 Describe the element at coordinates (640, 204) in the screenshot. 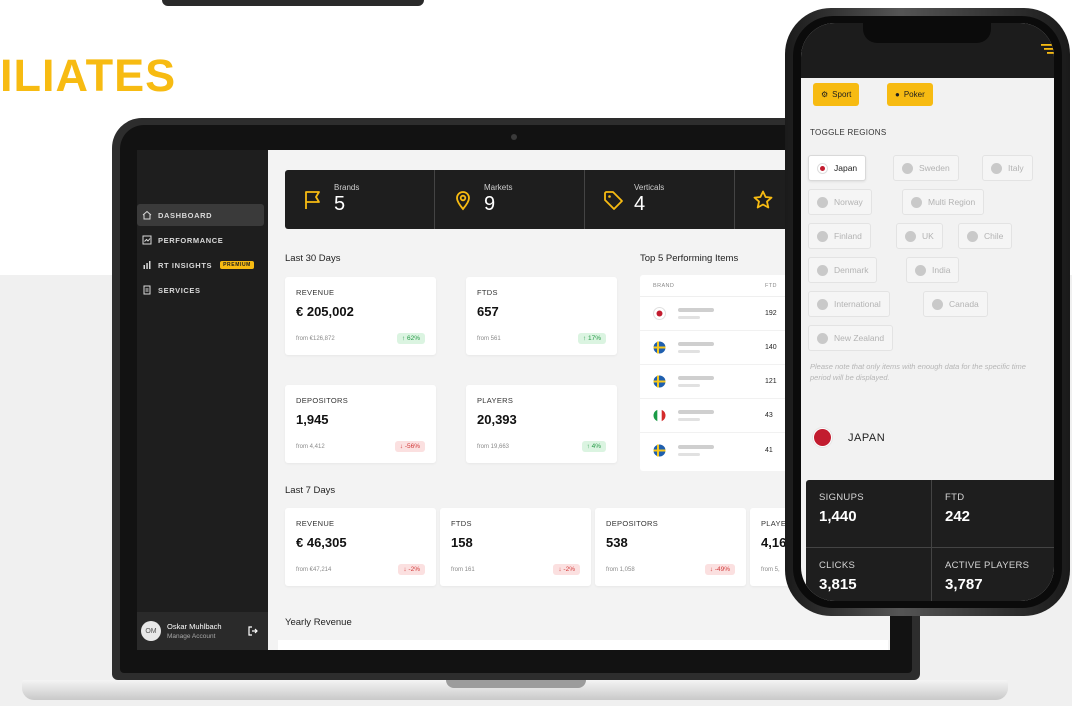

I see `stat-value: 4` at that location.